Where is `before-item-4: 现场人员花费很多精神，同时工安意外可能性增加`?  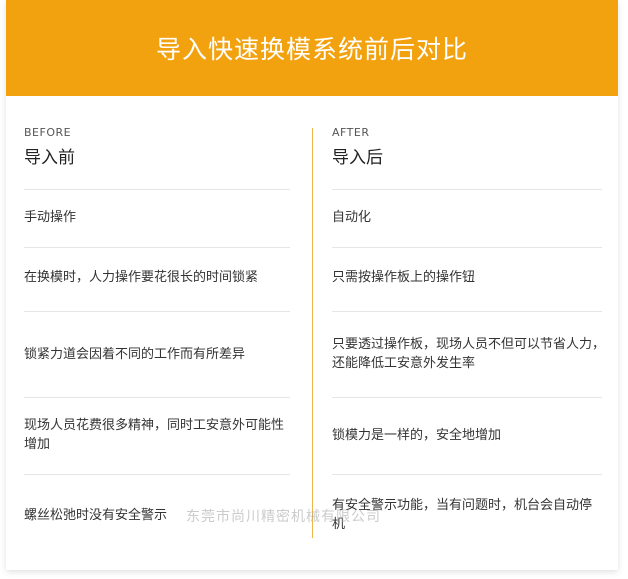 before-item-4: 现场人员花费很多精神，同时工安意外可能性增加 is located at coordinates (154, 435).